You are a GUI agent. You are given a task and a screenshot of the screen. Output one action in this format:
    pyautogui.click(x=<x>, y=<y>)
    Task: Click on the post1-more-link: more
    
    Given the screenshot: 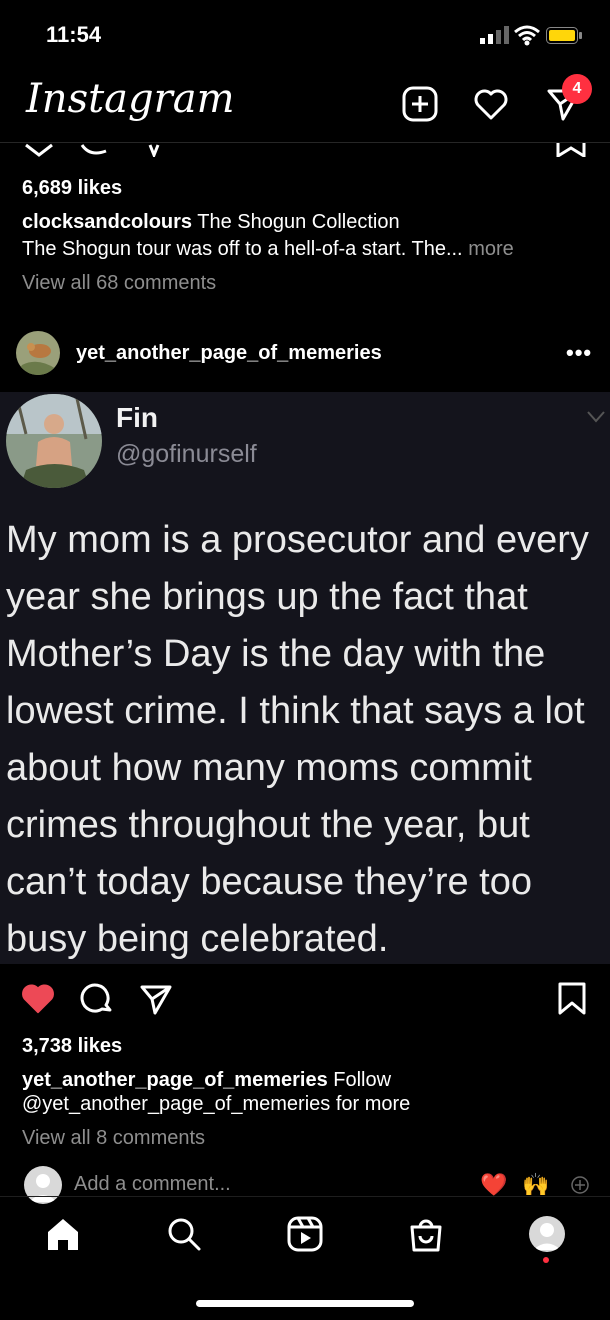 What is the action you would take?
    pyautogui.click(x=491, y=249)
    